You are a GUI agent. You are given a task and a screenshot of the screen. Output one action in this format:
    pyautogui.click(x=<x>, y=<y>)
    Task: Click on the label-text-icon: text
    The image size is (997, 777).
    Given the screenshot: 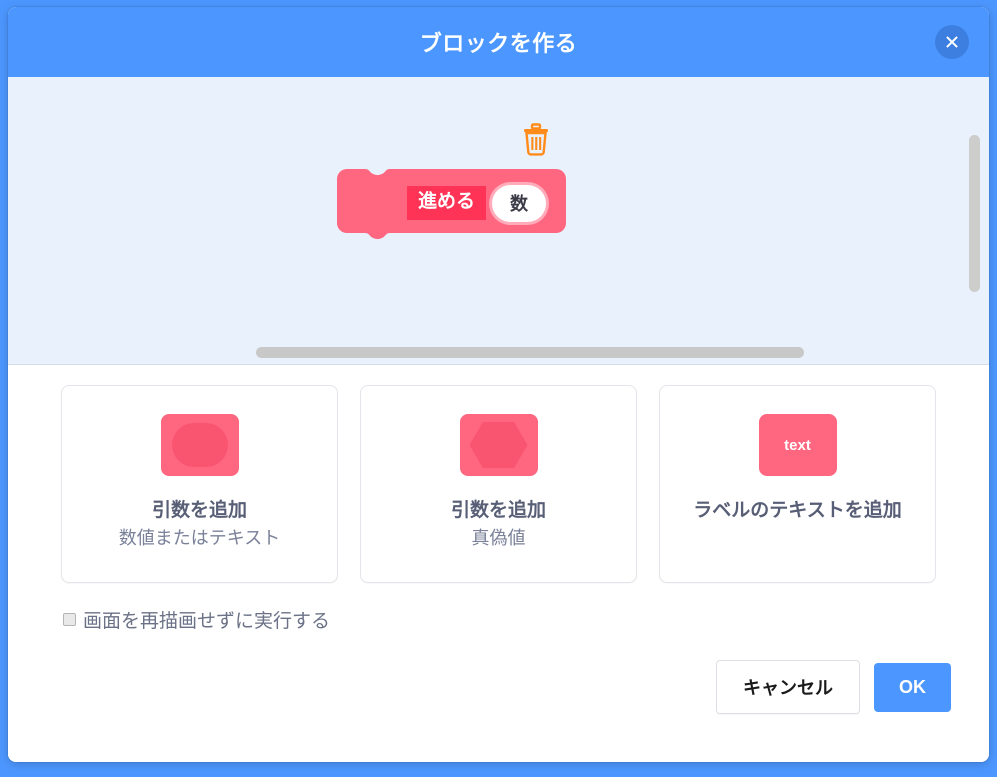 What is the action you would take?
    pyautogui.click(x=797, y=445)
    